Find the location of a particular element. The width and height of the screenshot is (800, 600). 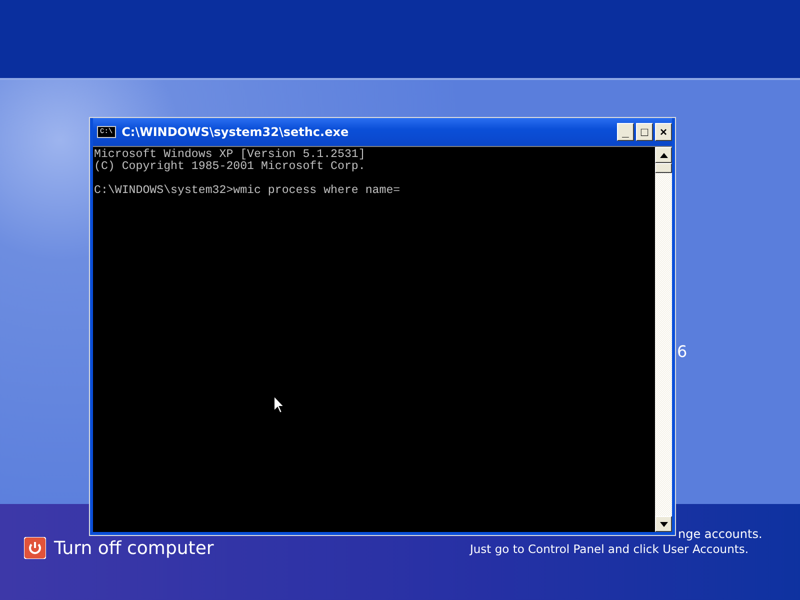

turn-off-button: Turn off computer is located at coordinates (119, 548).